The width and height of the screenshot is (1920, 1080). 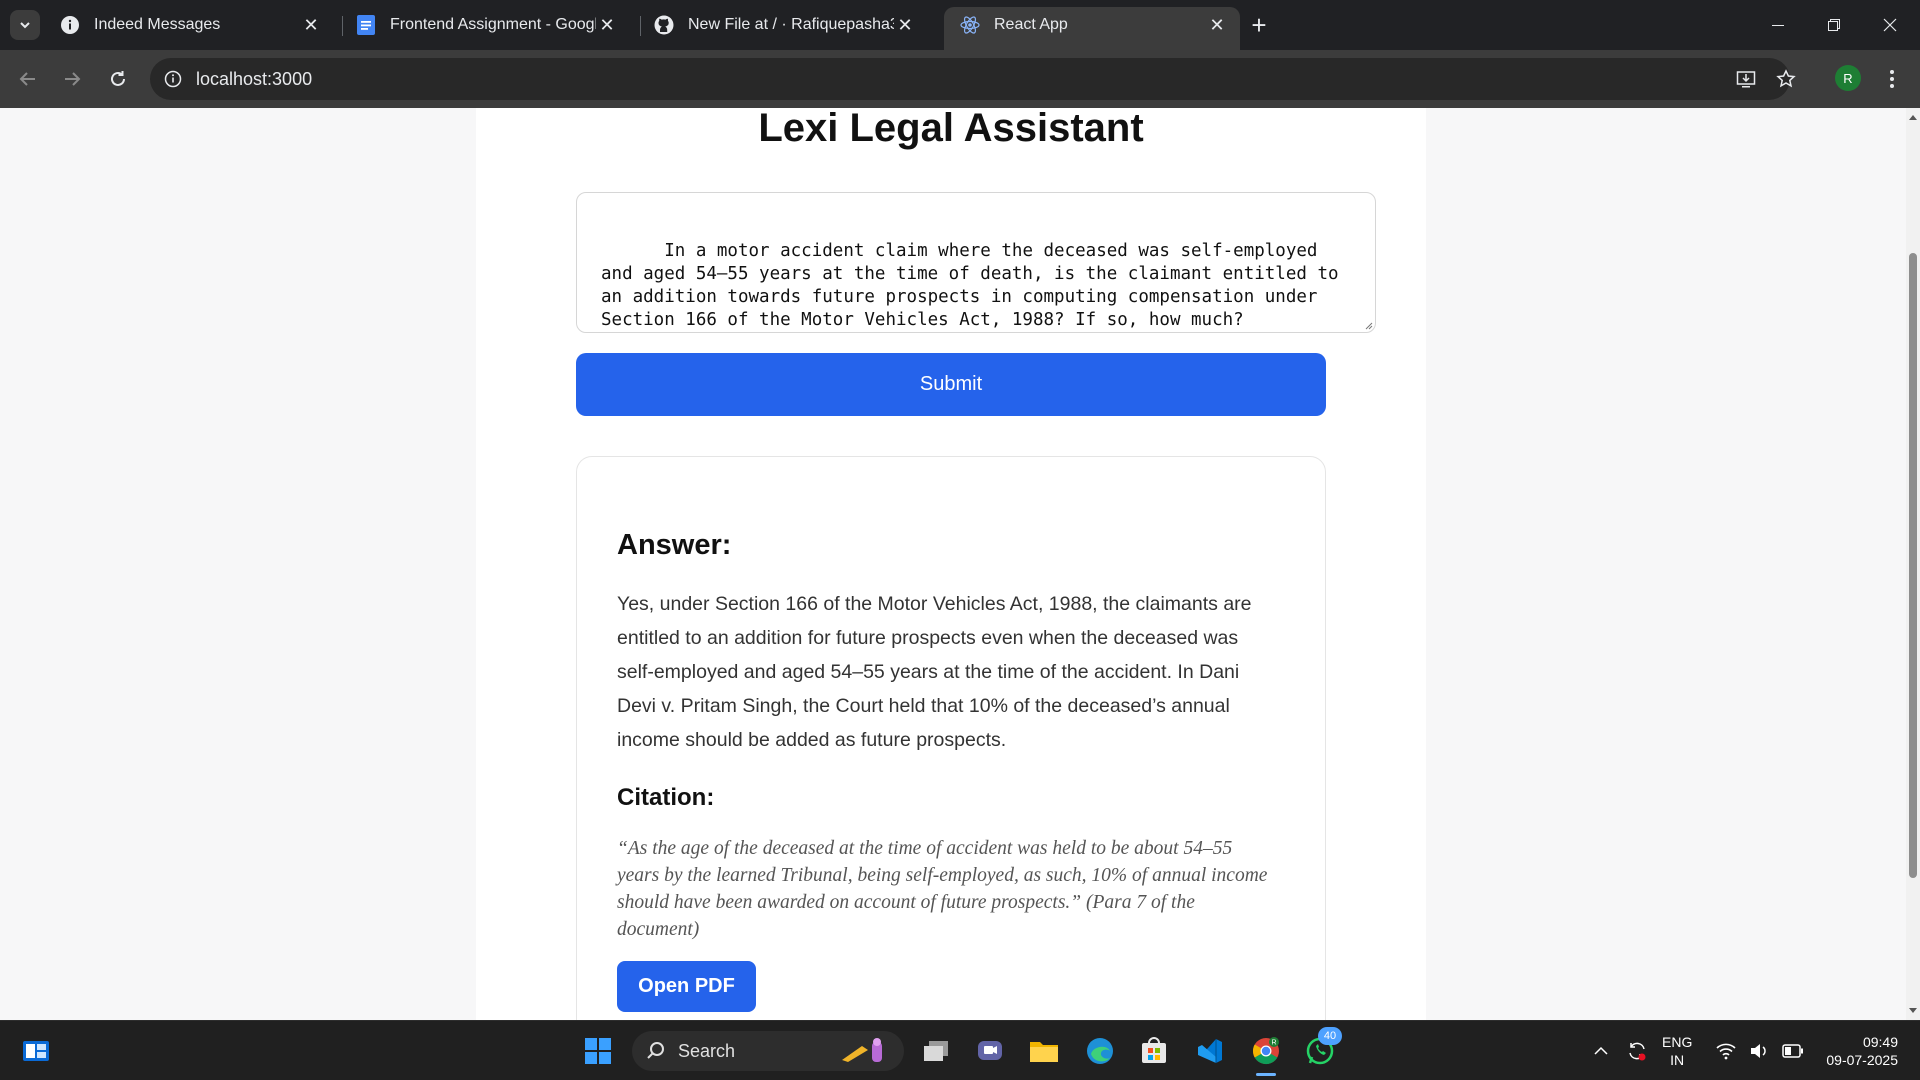 What do you see at coordinates (707, 1050) in the screenshot?
I see `search-label: Search` at bounding box center [707, 1050].